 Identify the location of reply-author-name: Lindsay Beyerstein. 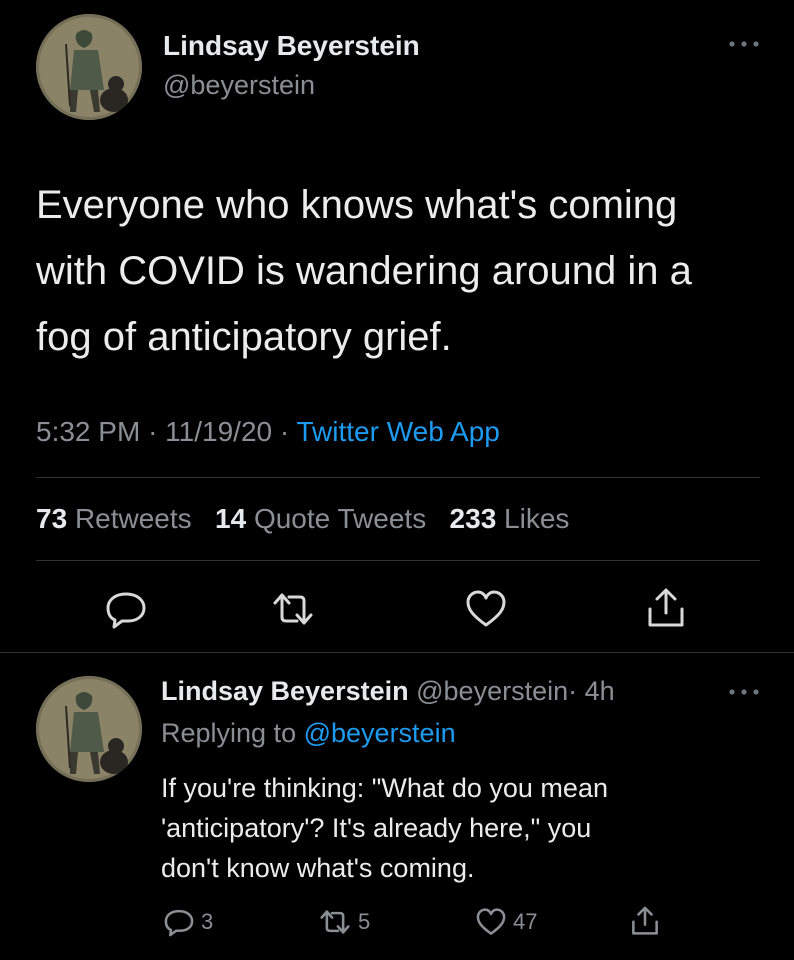
(285, 691).